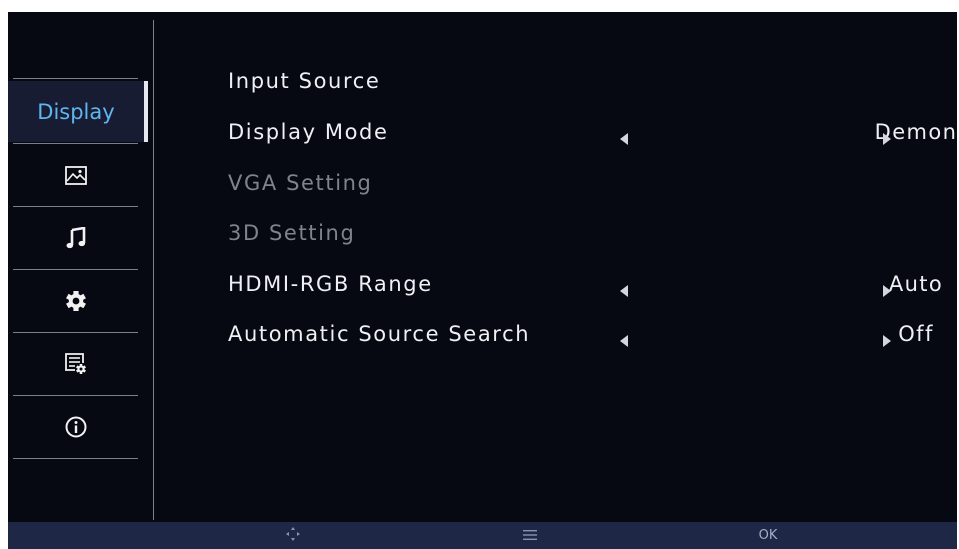  I want to click on info-icon, so click(76, 427).